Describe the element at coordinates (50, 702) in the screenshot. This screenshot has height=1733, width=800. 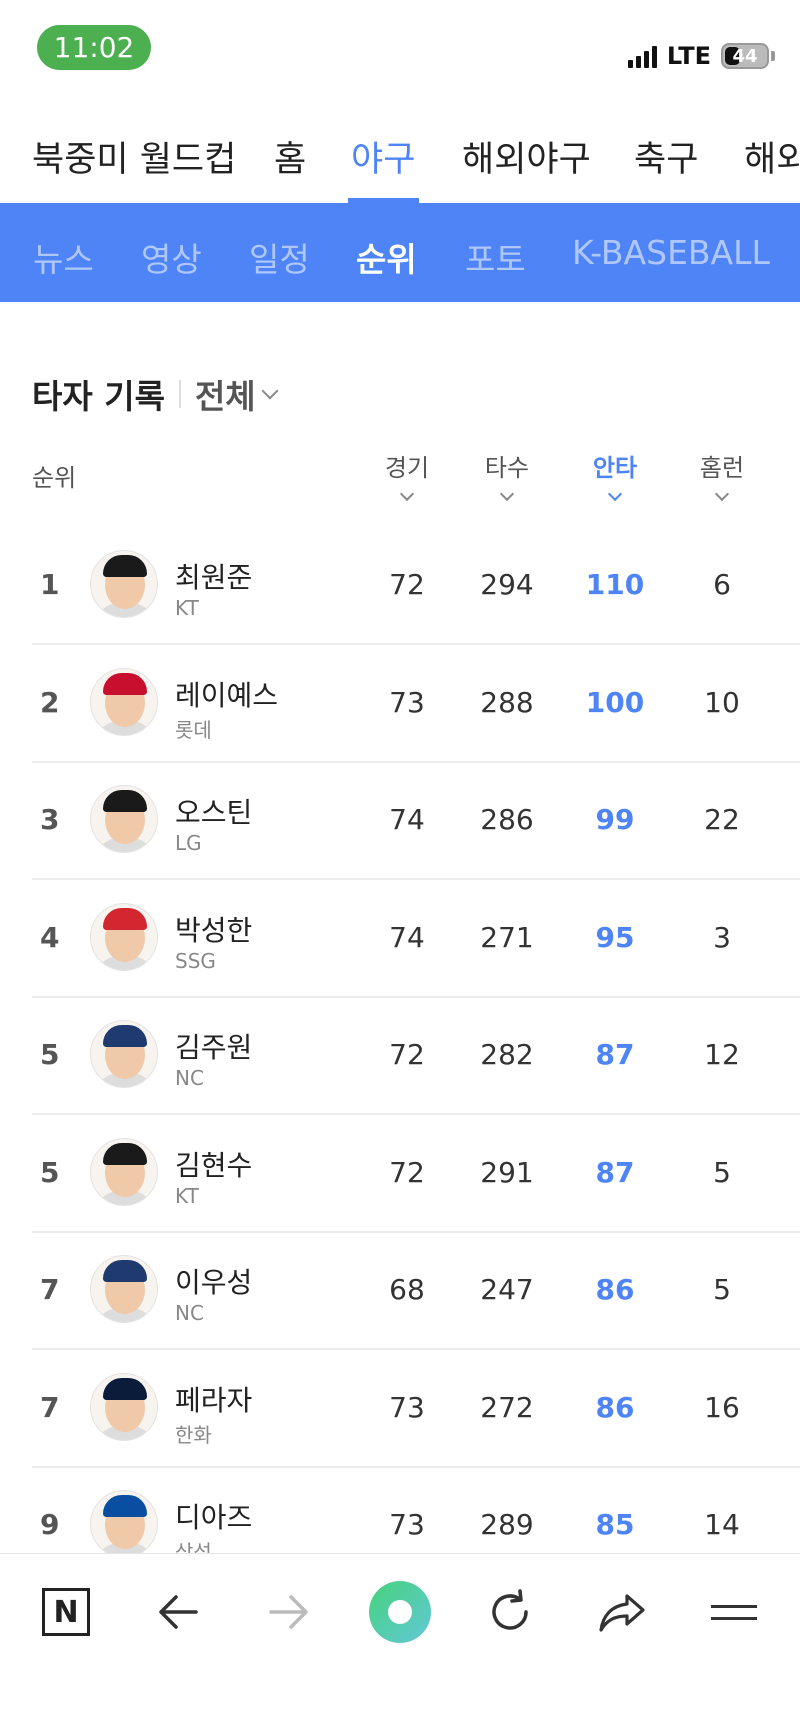
I see `player-rank: 2` at that location.